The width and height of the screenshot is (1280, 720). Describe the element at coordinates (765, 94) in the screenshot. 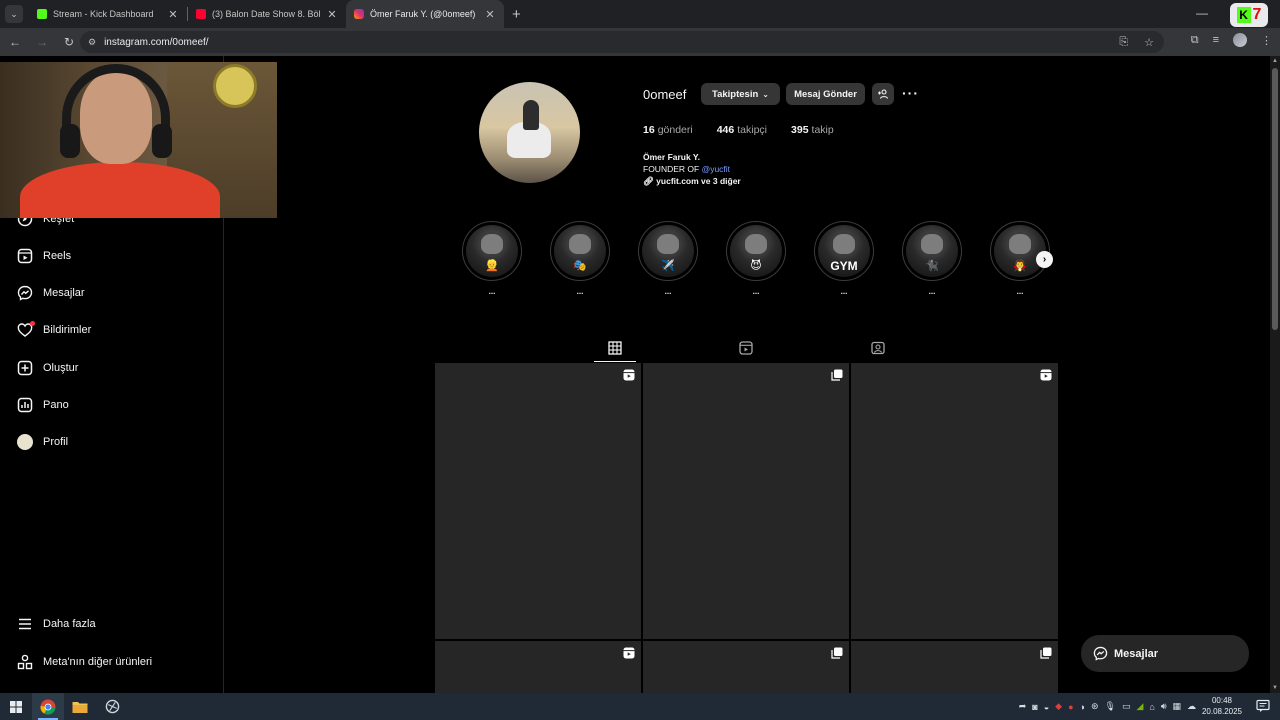

I see `chevron-down-icon: ⌄` at that location.